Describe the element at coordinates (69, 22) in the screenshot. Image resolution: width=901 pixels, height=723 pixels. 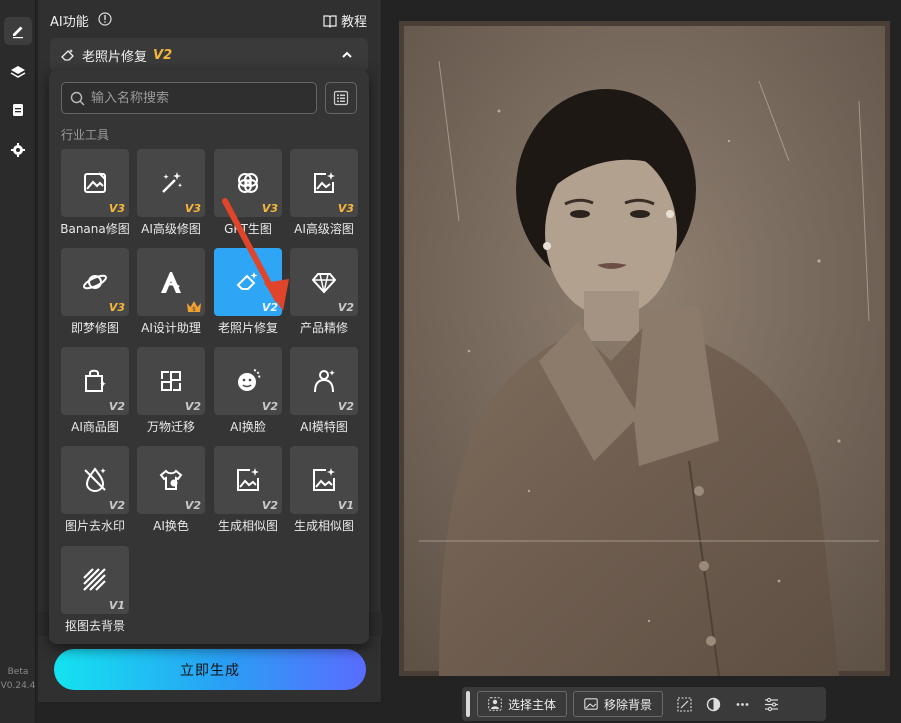
I see `panel-title: AI功能` at that location.